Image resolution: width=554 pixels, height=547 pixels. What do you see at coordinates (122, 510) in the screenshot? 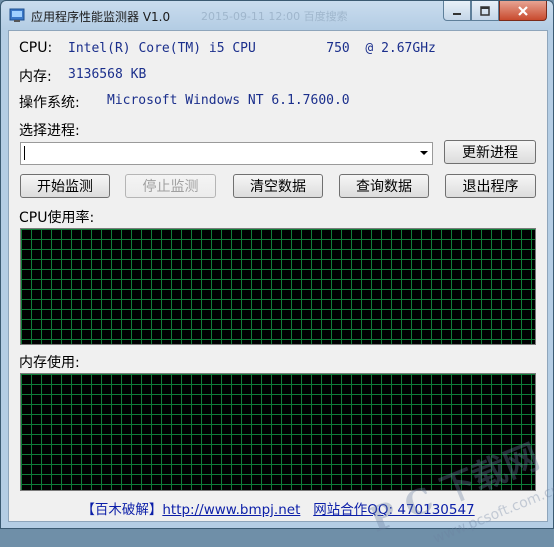
I see `footer-brand: 【百木破解】` at bounding box center [122, 510].